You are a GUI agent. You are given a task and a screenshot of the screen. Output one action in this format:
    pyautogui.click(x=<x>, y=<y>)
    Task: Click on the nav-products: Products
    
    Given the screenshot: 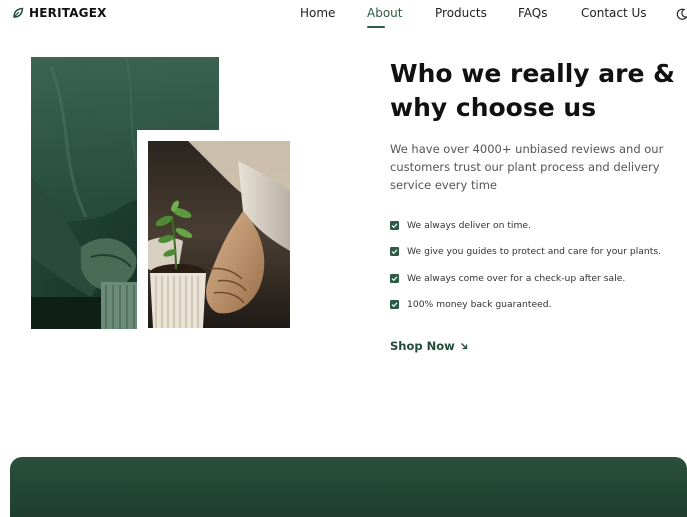 What is the action you would take?
    pyautogui.click(x=461, y=13)
    